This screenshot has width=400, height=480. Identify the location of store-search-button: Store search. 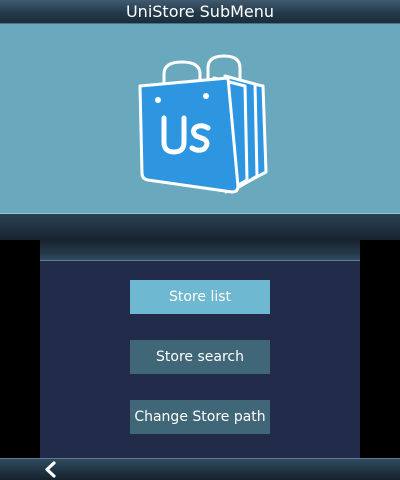
(200, 357).